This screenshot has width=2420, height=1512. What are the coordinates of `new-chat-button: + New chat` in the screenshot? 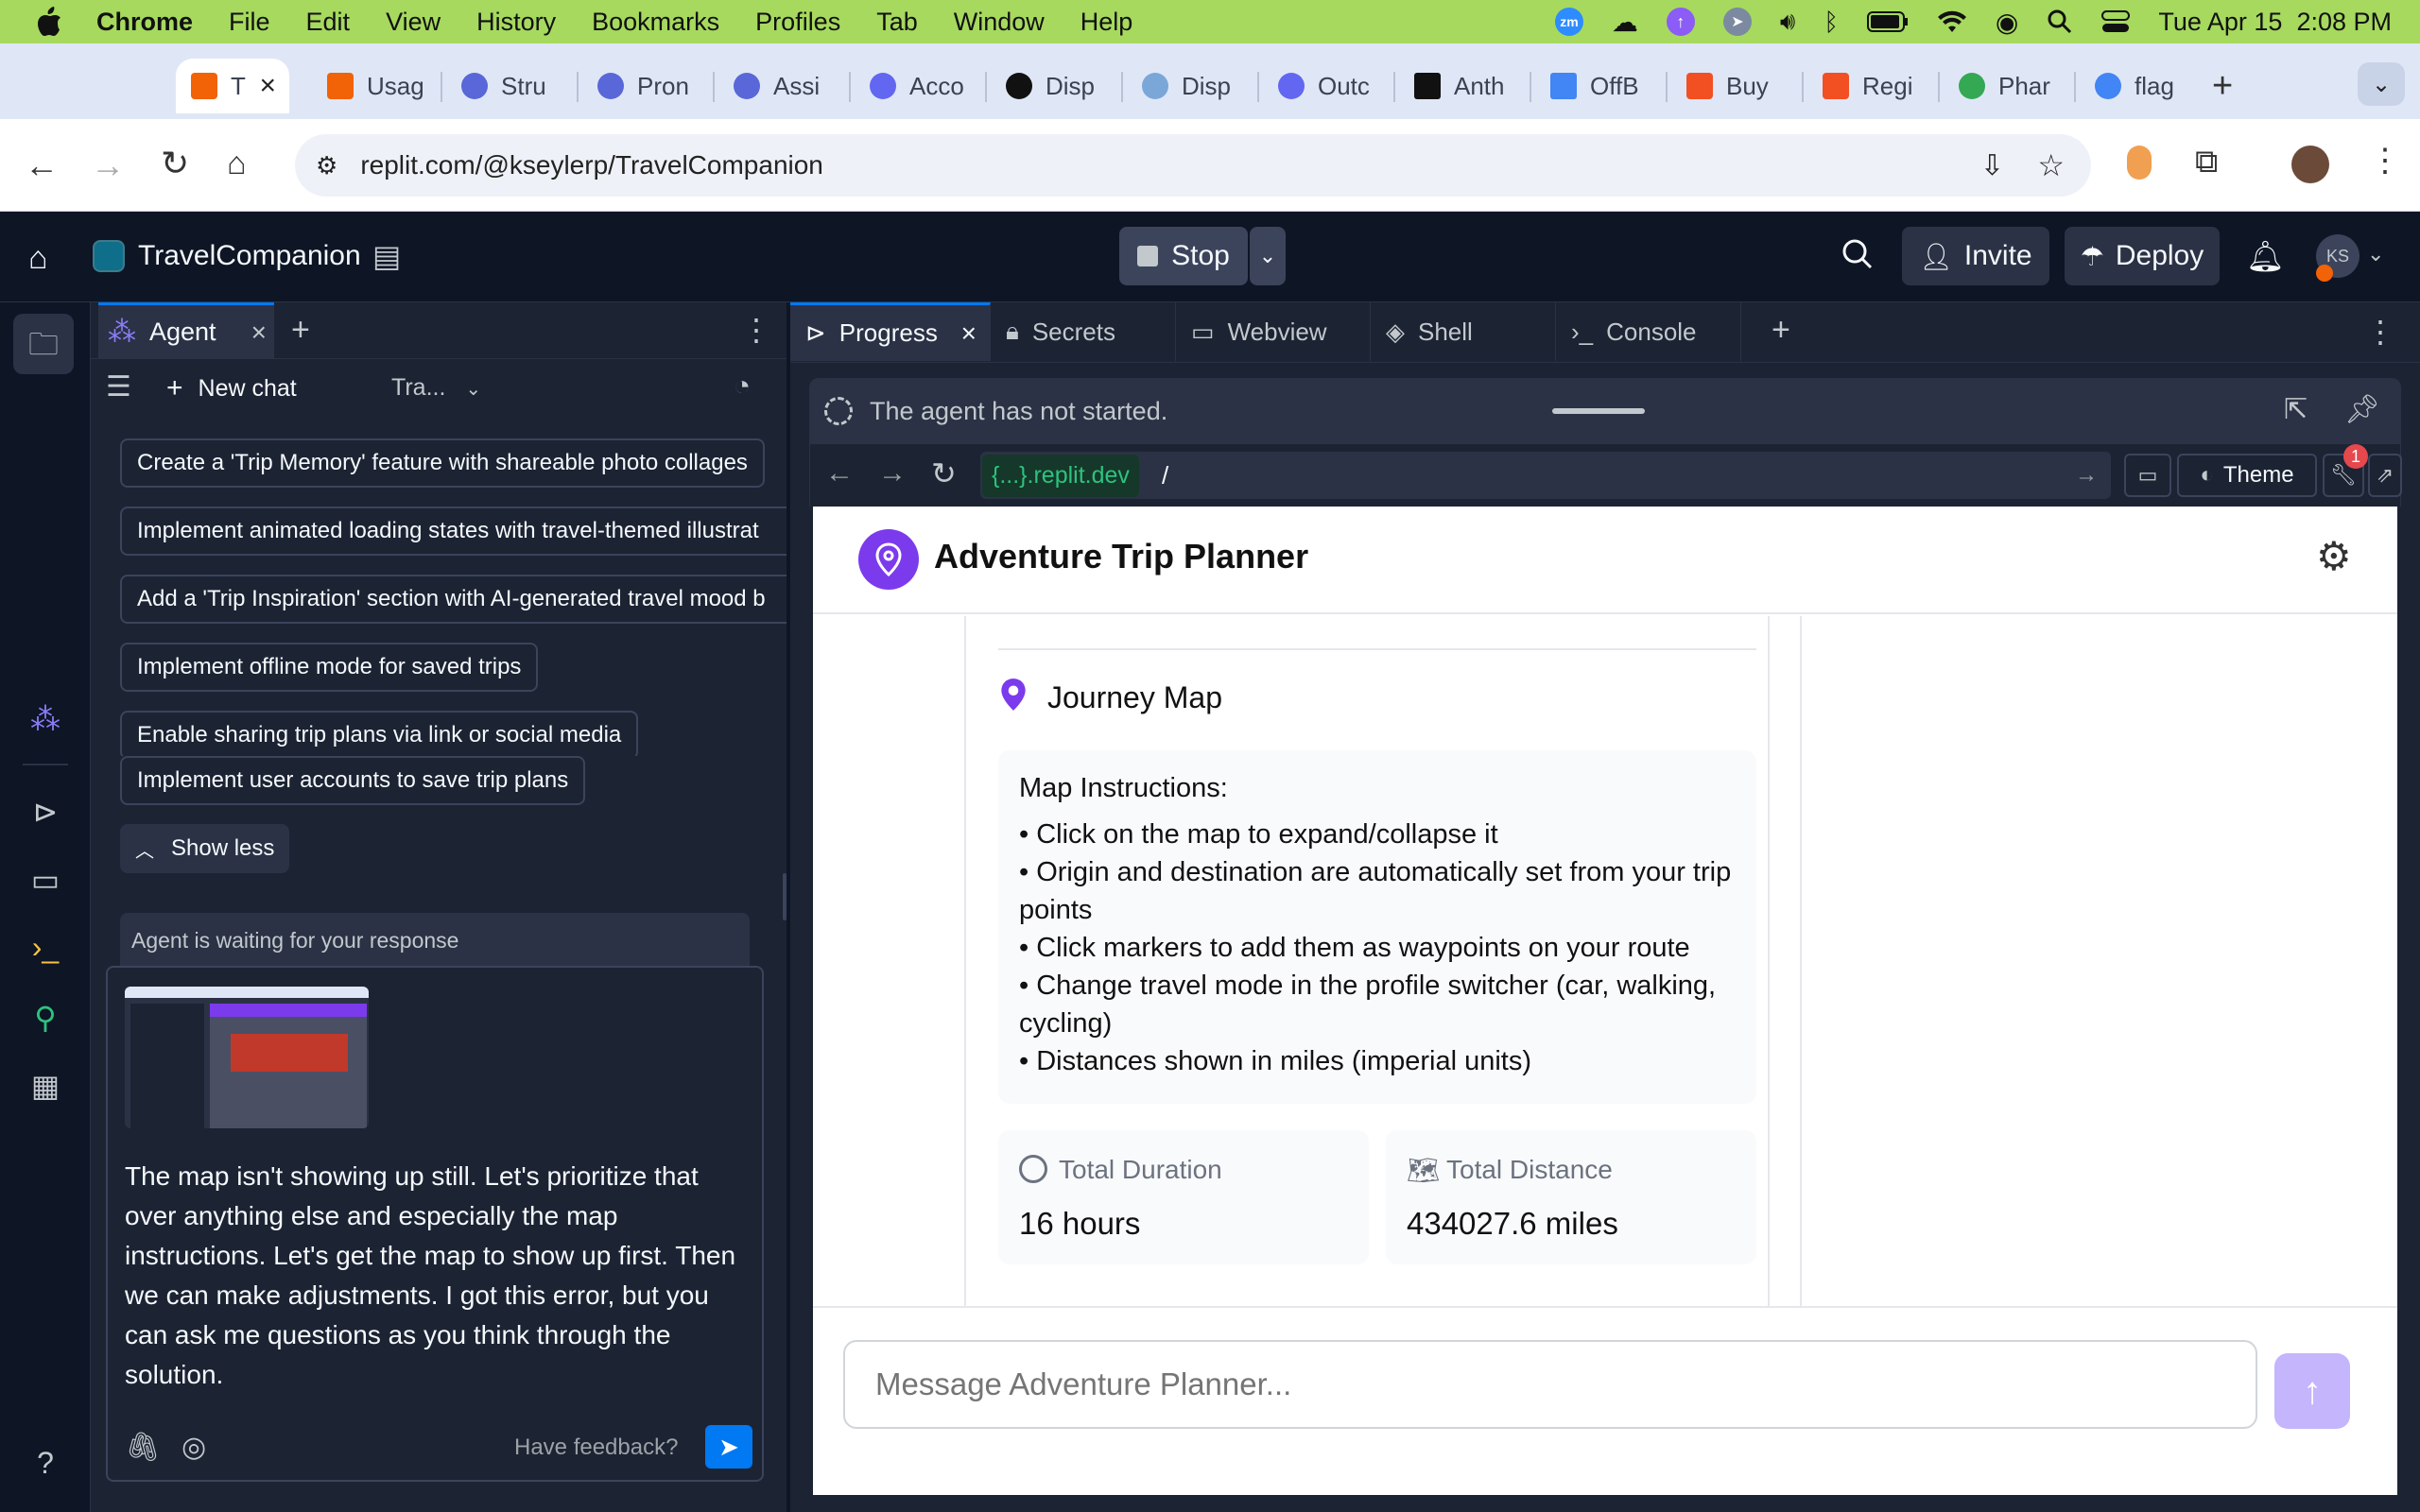 It's located at (231, 388).